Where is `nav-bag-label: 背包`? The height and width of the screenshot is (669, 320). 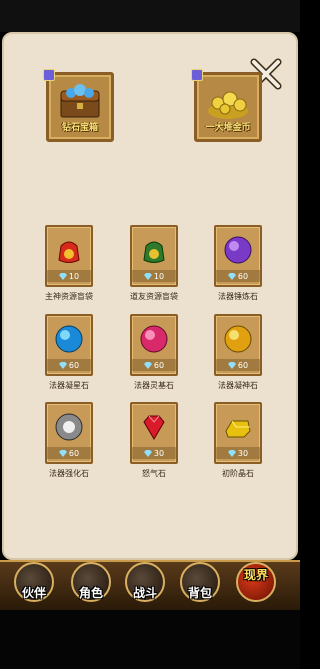
nav-bag-label: 背包 is located at coordinates (199, 593).